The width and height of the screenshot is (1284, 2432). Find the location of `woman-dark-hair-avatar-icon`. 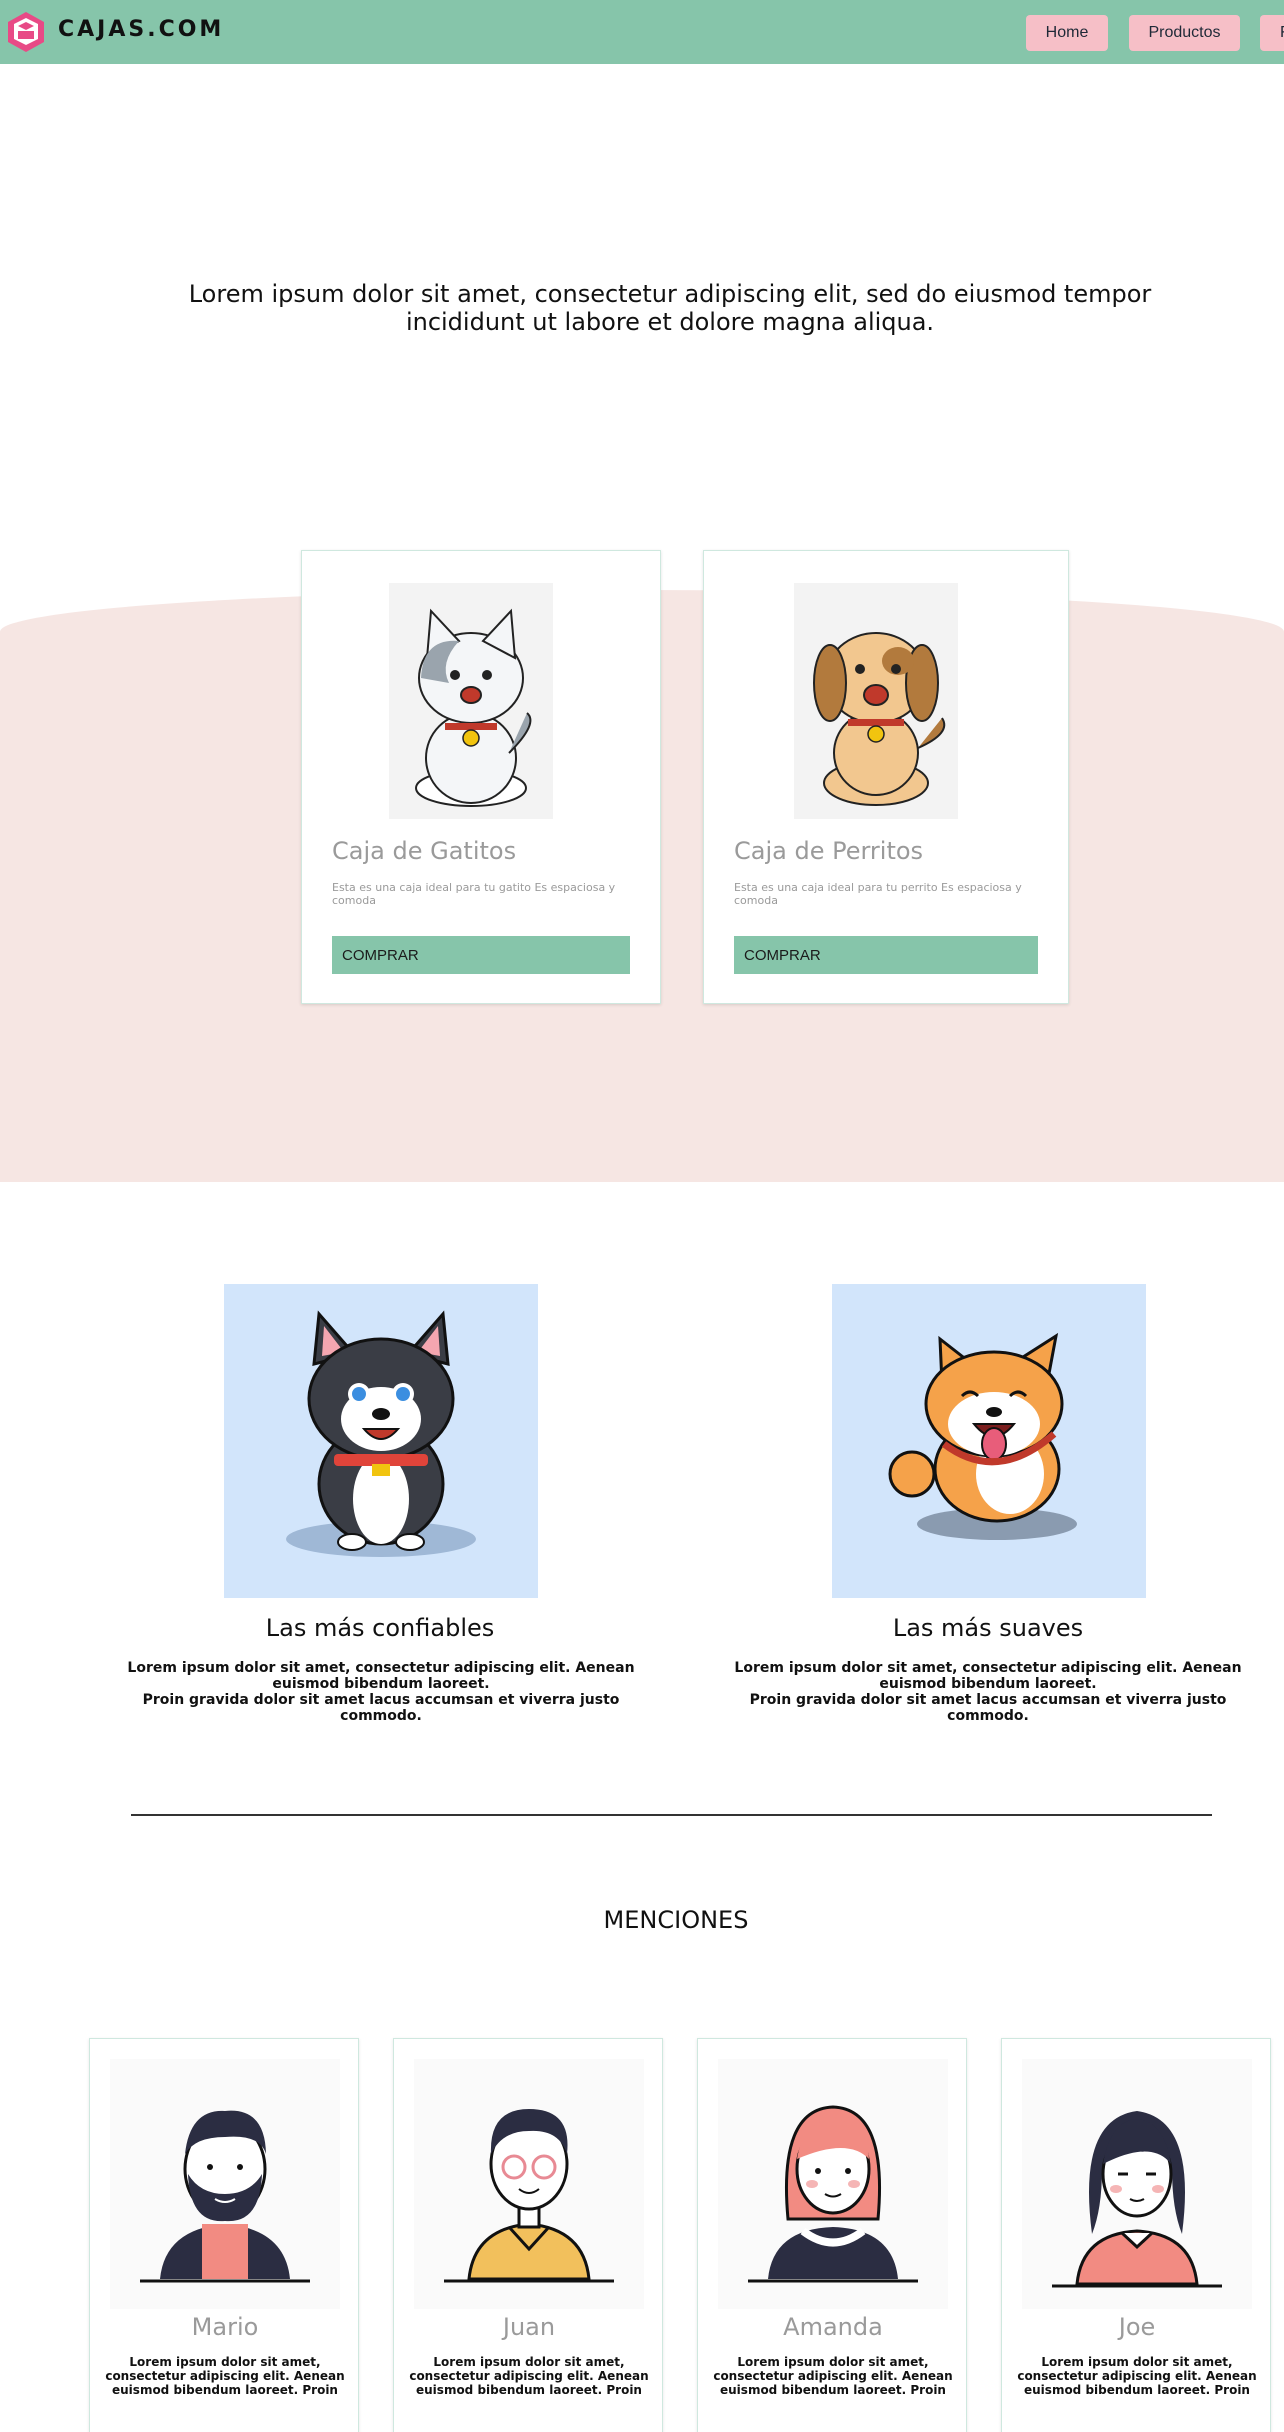

woman-dark-hair-avatar-icon is located at coordinates (1137, 2199).